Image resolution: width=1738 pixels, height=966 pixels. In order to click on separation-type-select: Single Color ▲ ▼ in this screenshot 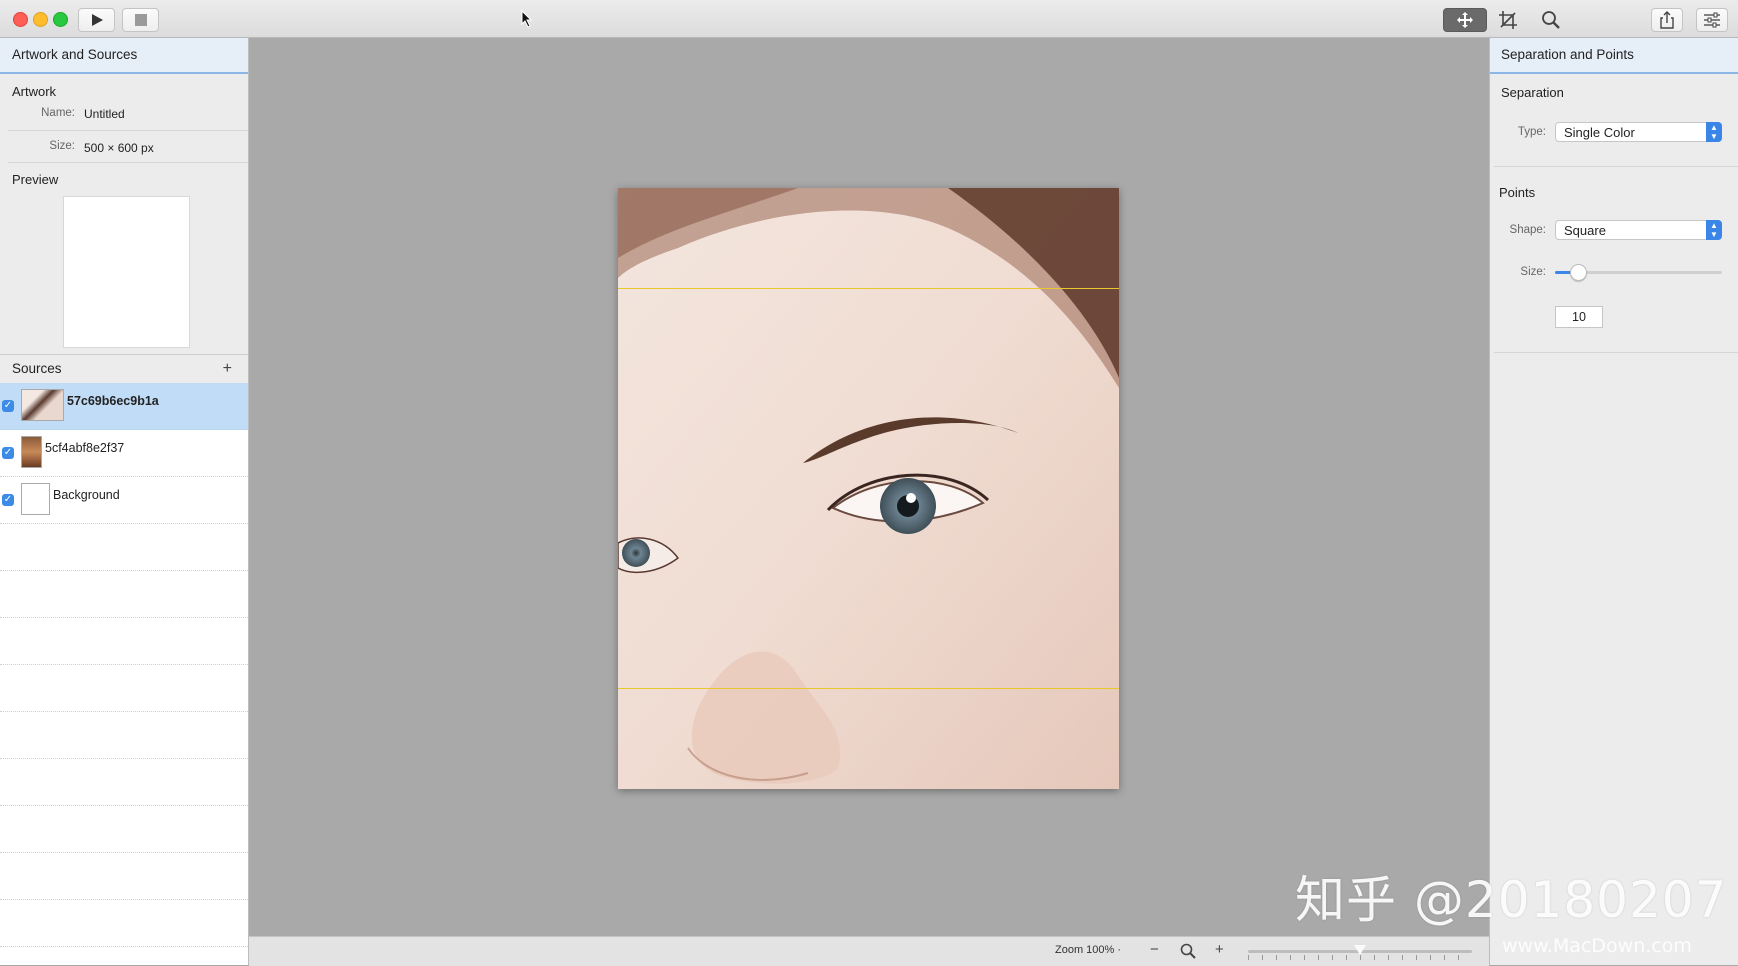, I will do `click(1638, 132)`.